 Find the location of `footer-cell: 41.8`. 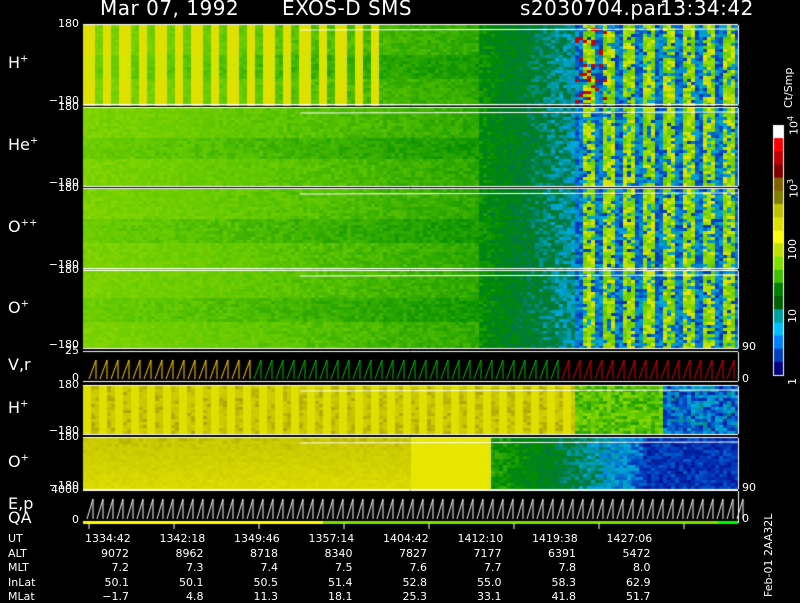

footer-cell: 41.8 is located at coordinates (564, 596).